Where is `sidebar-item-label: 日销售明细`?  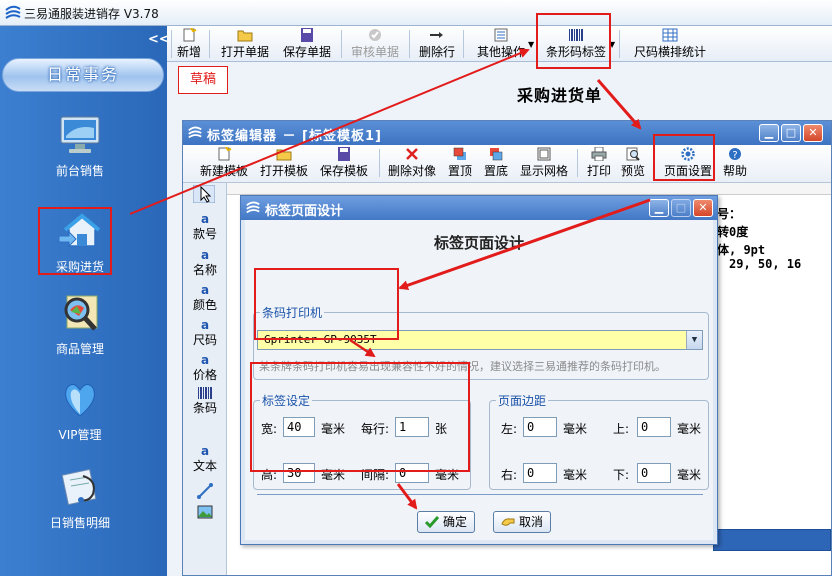 sidebar-item-label: 日销售明细 is located at coordinates (79, 523).